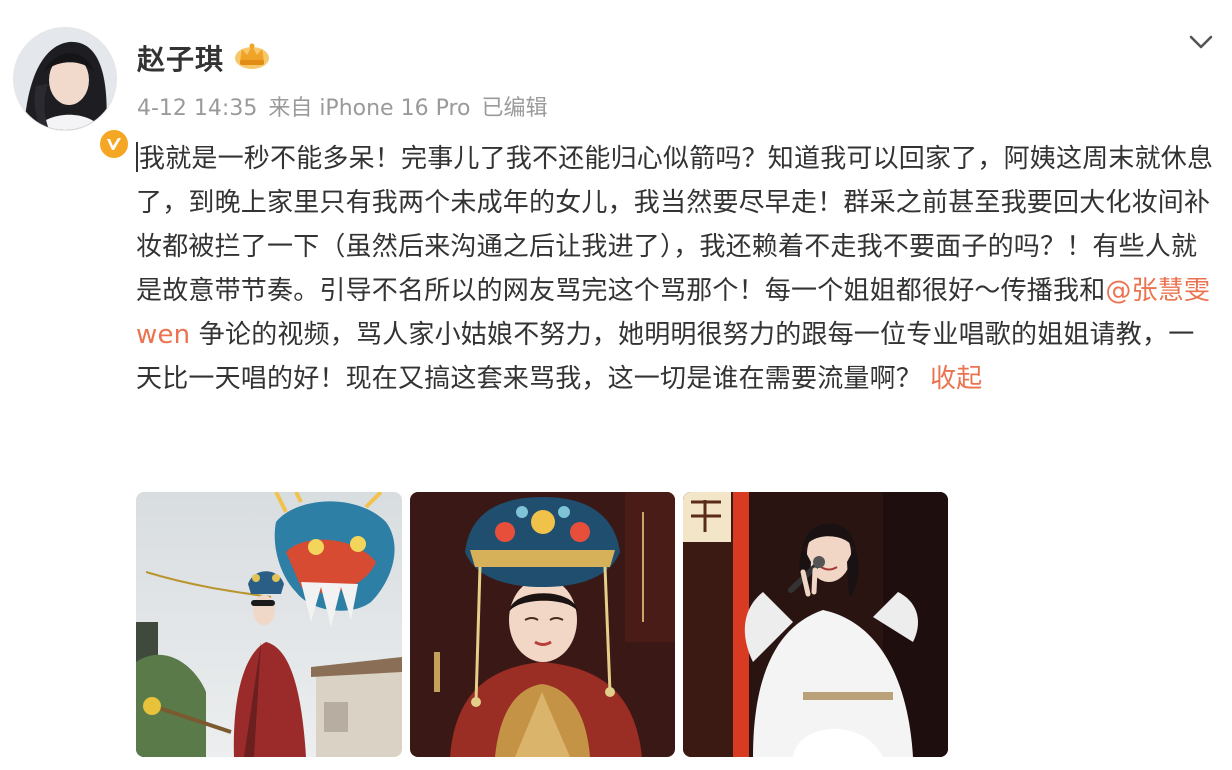 The image size is (1232, 770). Describe the element at coordinates (1201, 42) in the screenshot. I see `chevron-down-icon` at that location.